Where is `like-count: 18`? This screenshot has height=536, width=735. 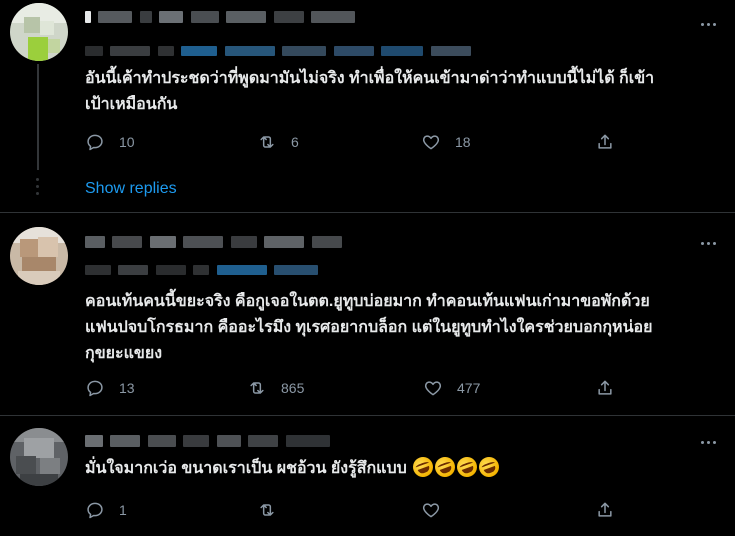 like-count: 18 is located at coordinates (463, 142).